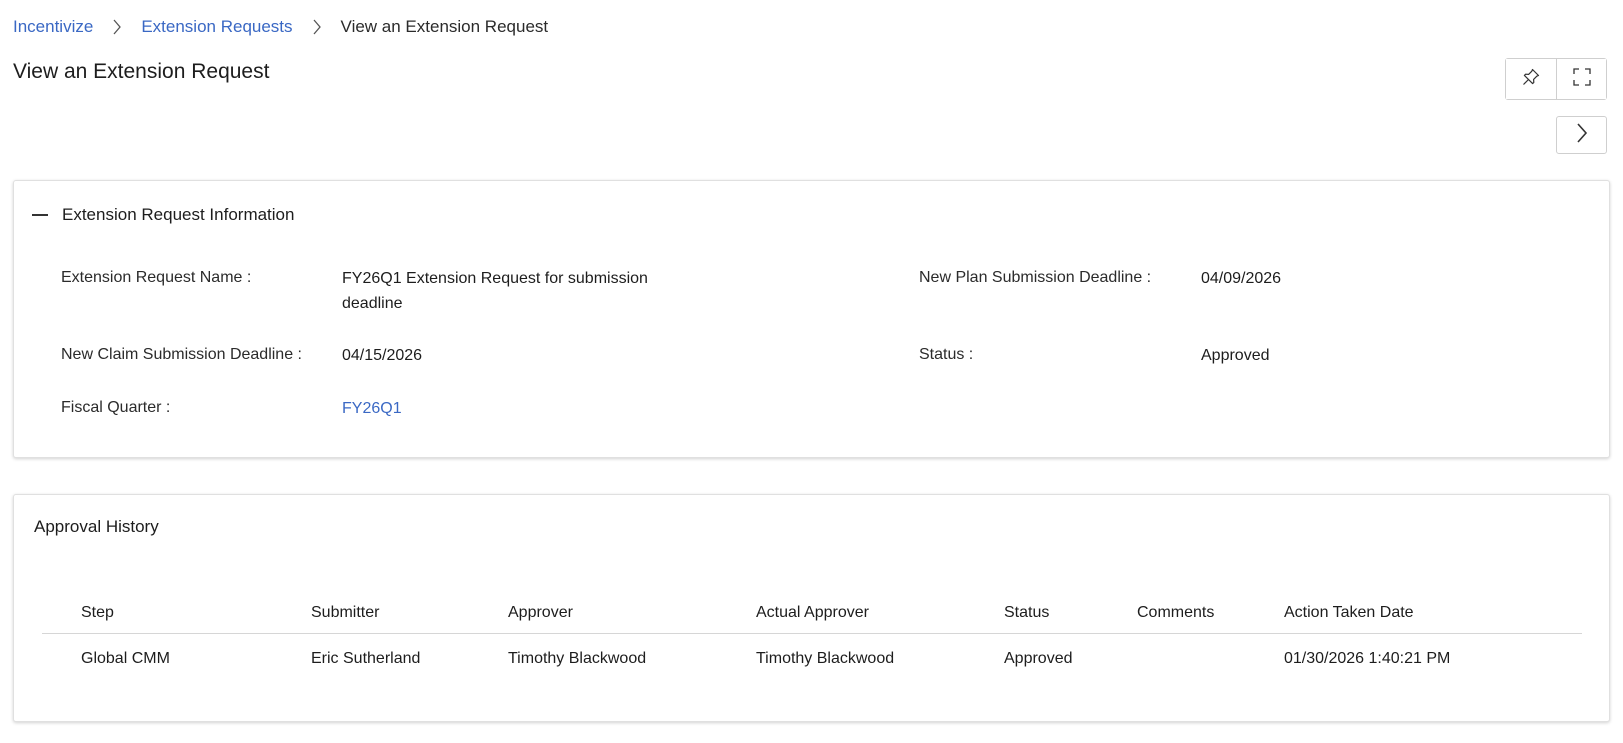 This screenshot has height=743, width=1623. I want to click on cell-comments, so click(1210, 659).